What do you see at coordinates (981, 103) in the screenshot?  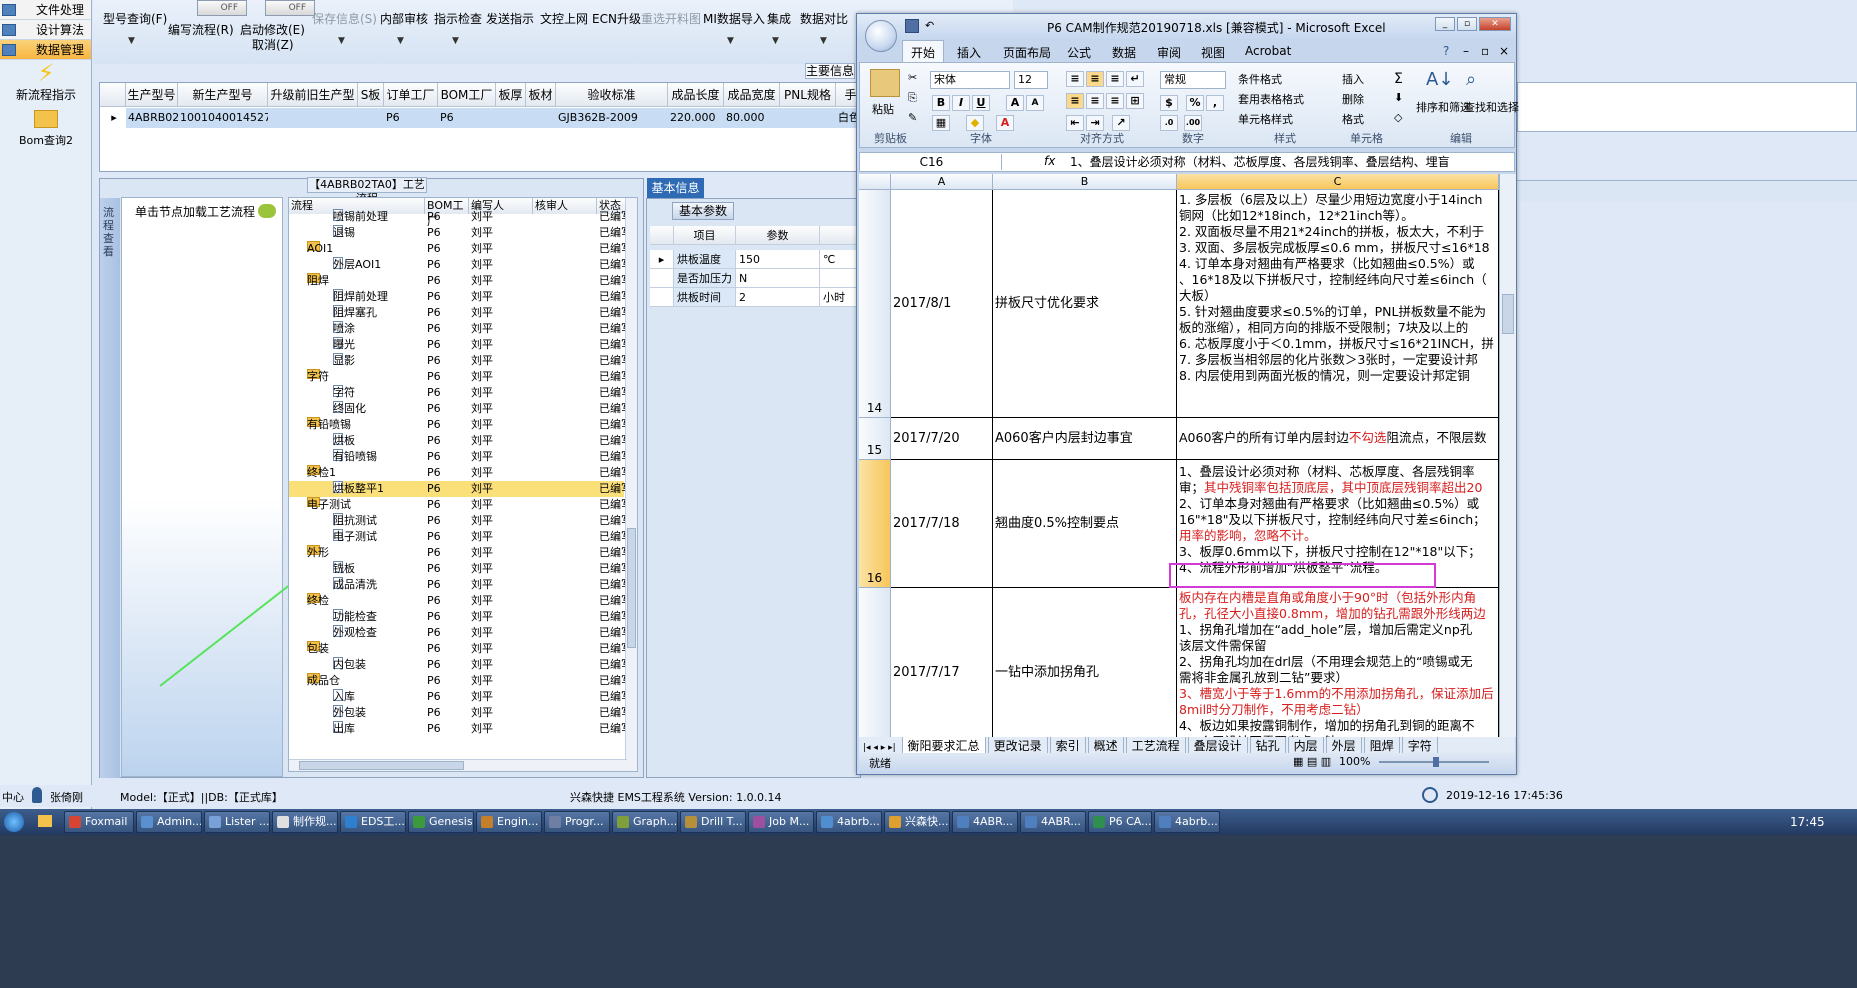 I see `underline-icon: U` at bounding box center [981, 103].